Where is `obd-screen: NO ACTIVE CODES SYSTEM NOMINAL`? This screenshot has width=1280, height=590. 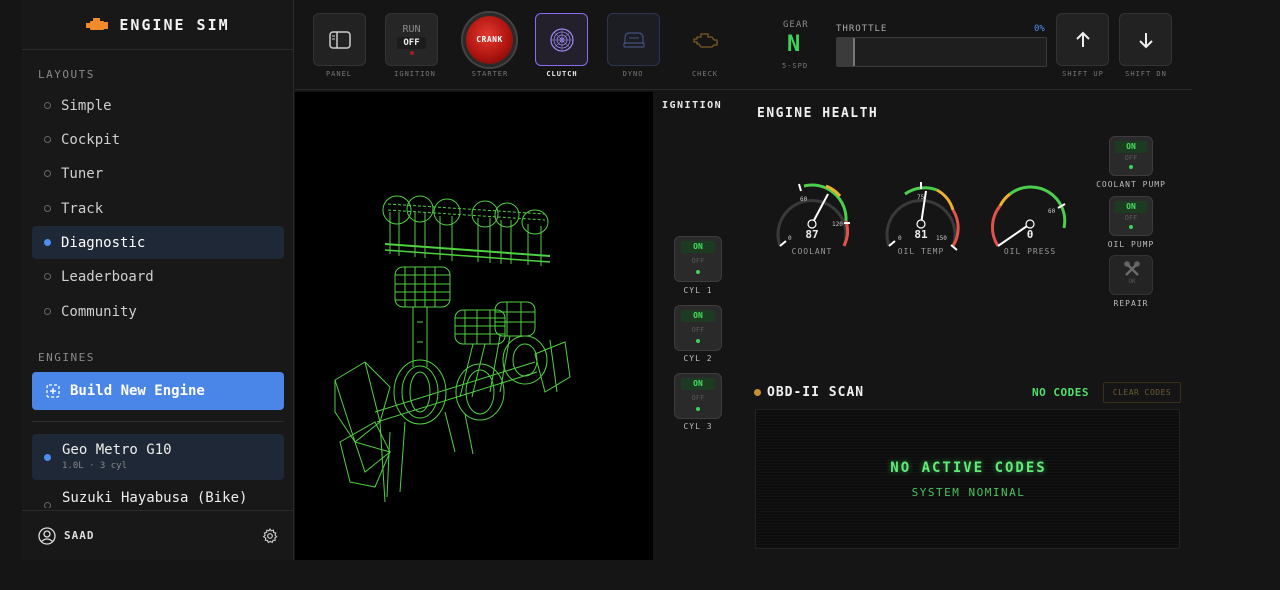 obd-screen: NO ACTIVE CODES SYSTEM NOMINAL is located at coordinates (967, 479).